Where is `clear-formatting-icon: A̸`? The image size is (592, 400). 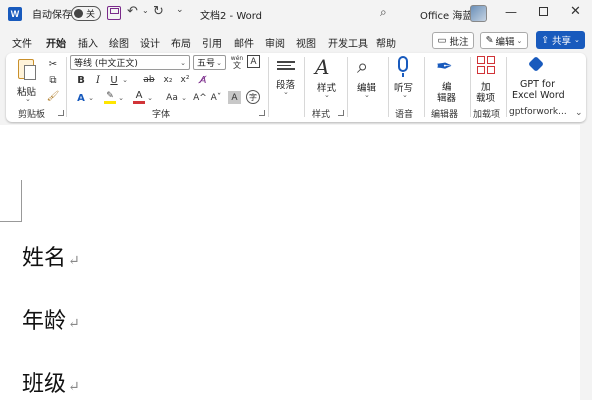
clear-formatting-icon: A̸ is located at coordinates (203, 80).